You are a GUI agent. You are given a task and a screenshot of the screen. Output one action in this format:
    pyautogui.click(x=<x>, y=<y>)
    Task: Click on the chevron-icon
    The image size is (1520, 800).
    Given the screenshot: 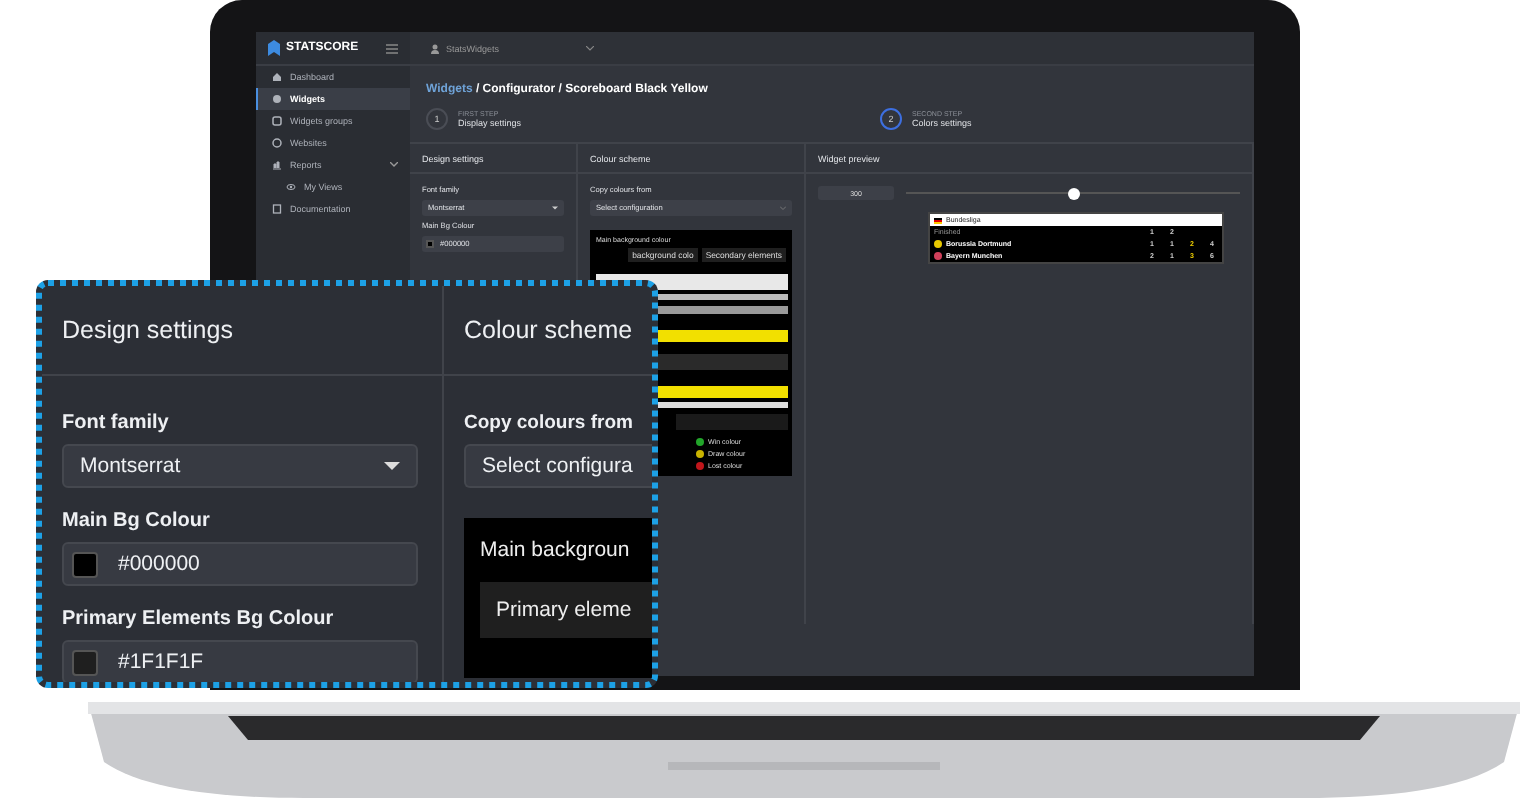 What is the action you would take?
    pyautogui.click(x=394, y=165)
    